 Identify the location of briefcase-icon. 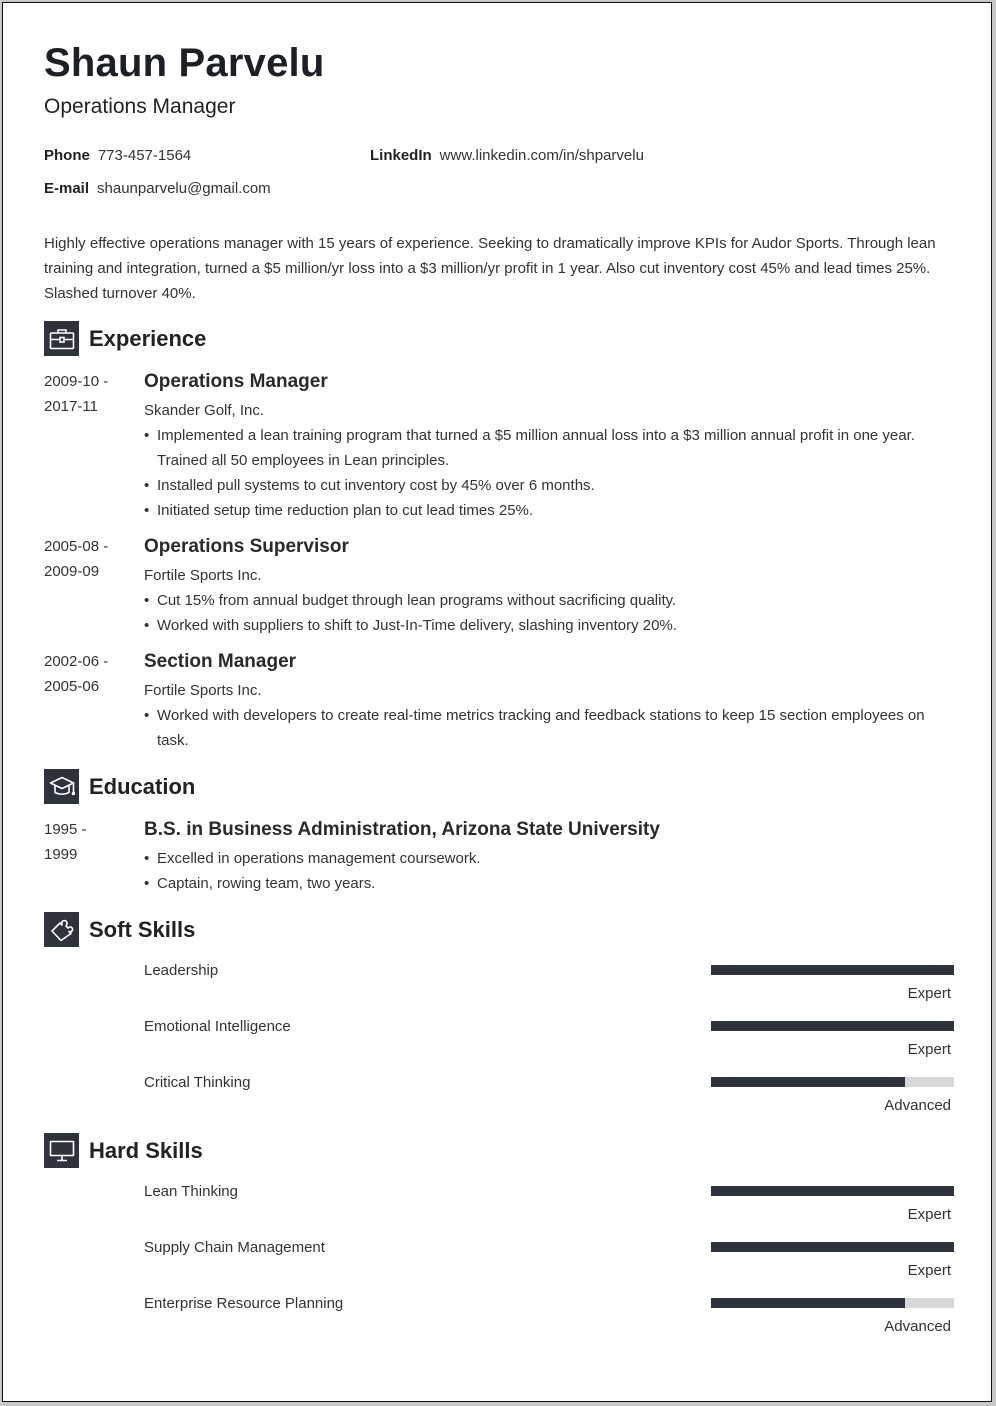
(61, 338).